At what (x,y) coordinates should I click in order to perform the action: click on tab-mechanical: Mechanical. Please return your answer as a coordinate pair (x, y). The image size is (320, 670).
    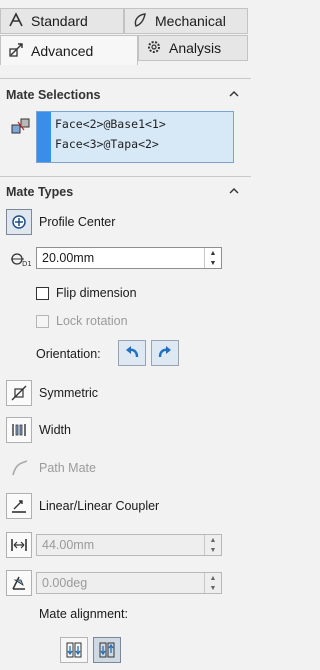
    Looking at the image, I should click on (186, 21).